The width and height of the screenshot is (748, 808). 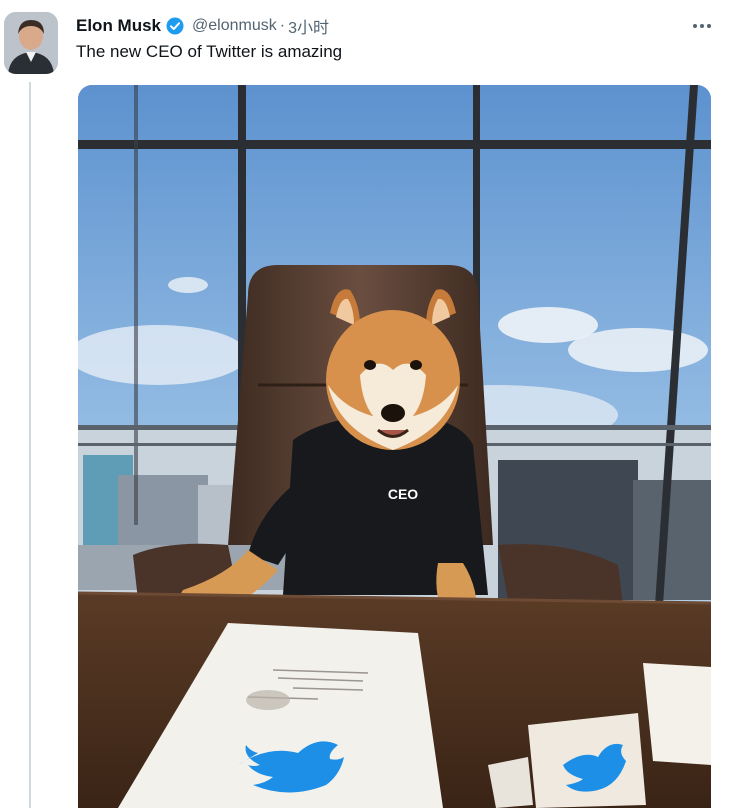 I want to click on verified-badge-icon, so click(x=175, y=26).